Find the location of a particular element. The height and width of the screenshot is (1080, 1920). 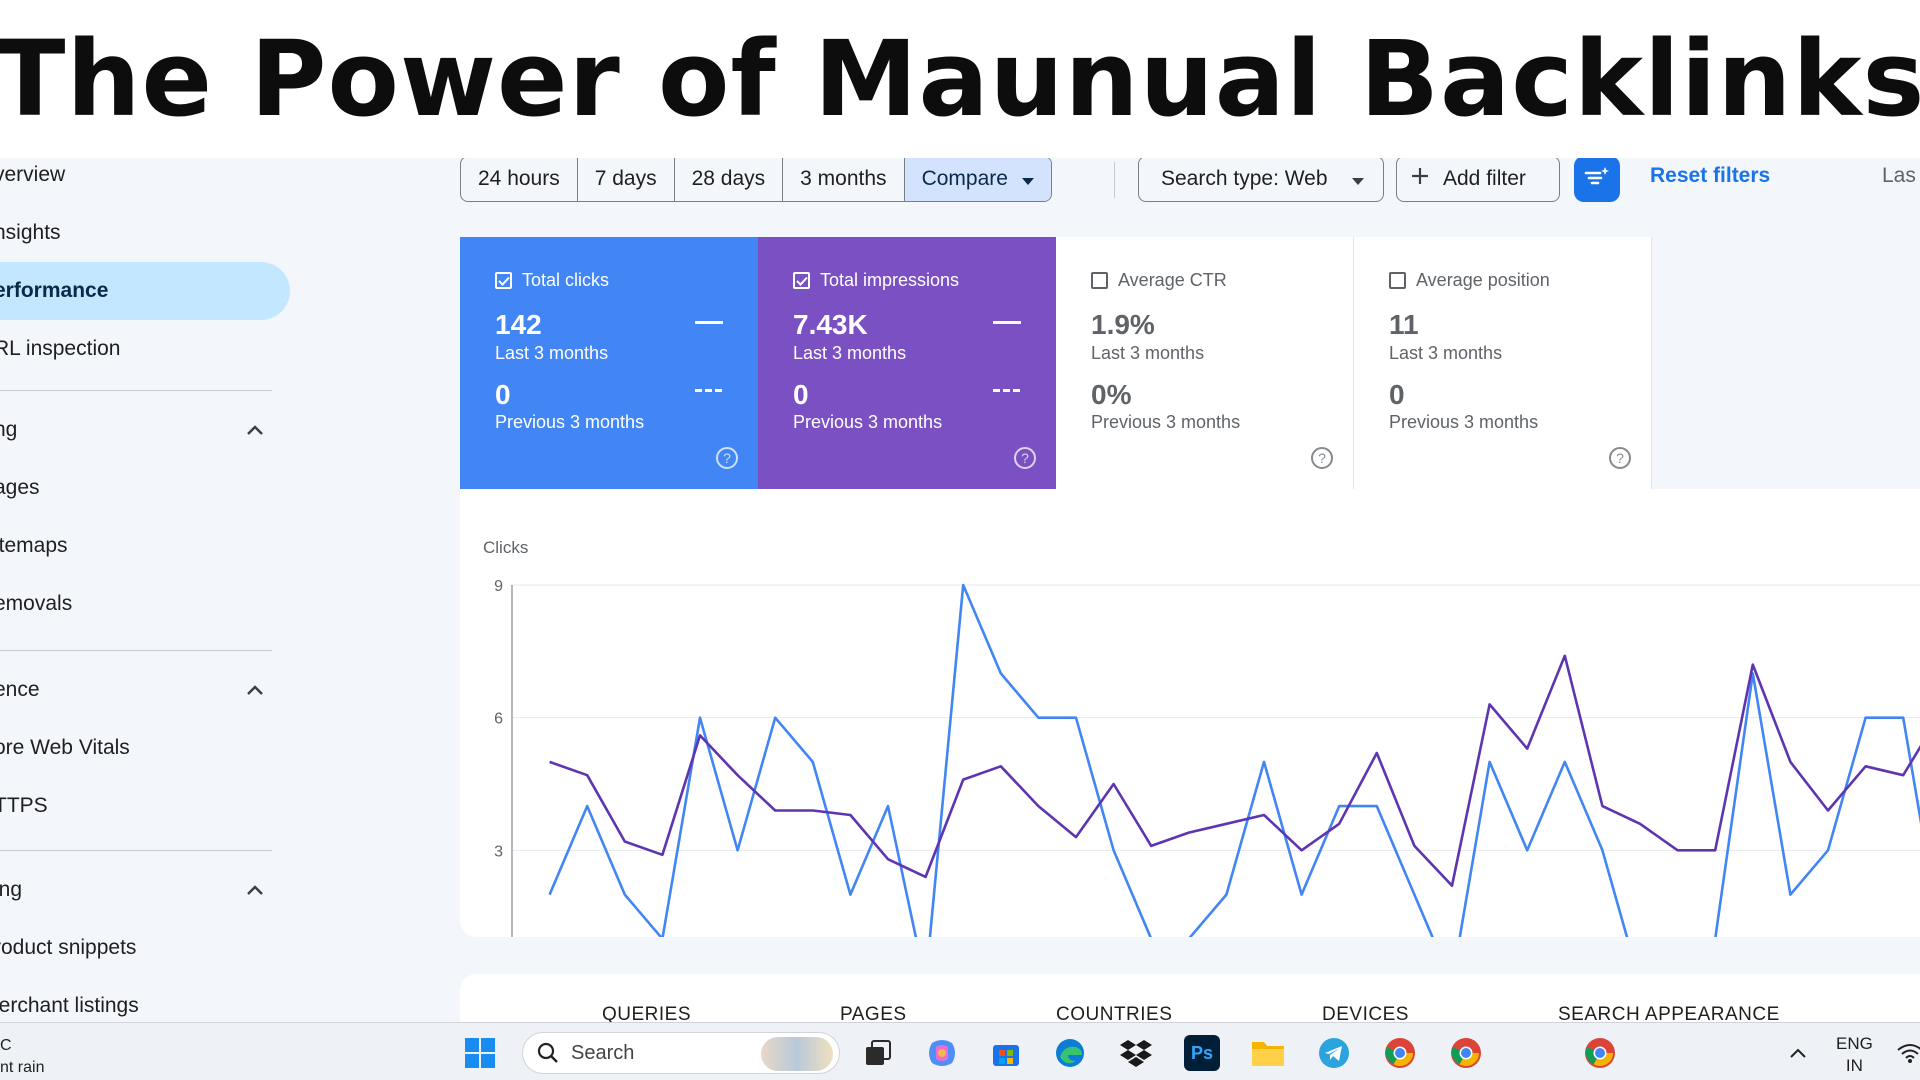

tab-devices: DEVICES is located at coordinates (1365, 1013).